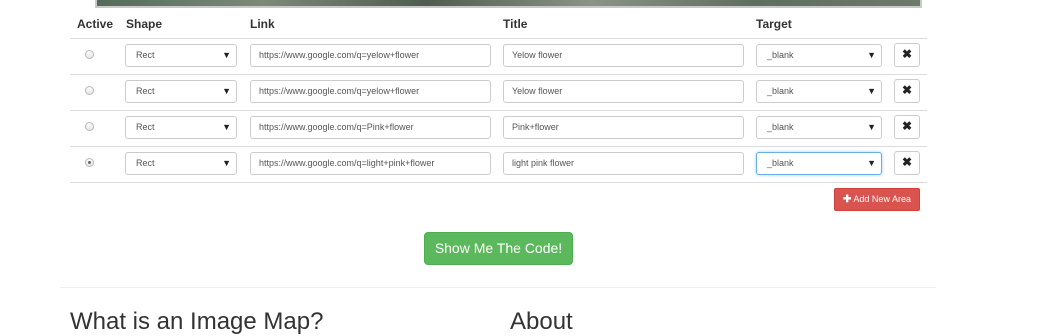  I want to click on title-input: Pink+flower, so click(623, 127).